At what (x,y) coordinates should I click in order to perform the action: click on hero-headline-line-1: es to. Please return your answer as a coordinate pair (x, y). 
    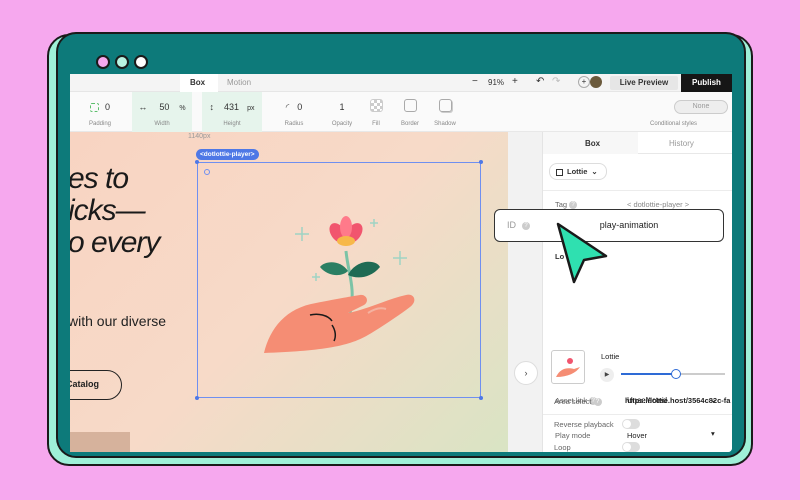
    Looking at the image, I should click on (99, 178).